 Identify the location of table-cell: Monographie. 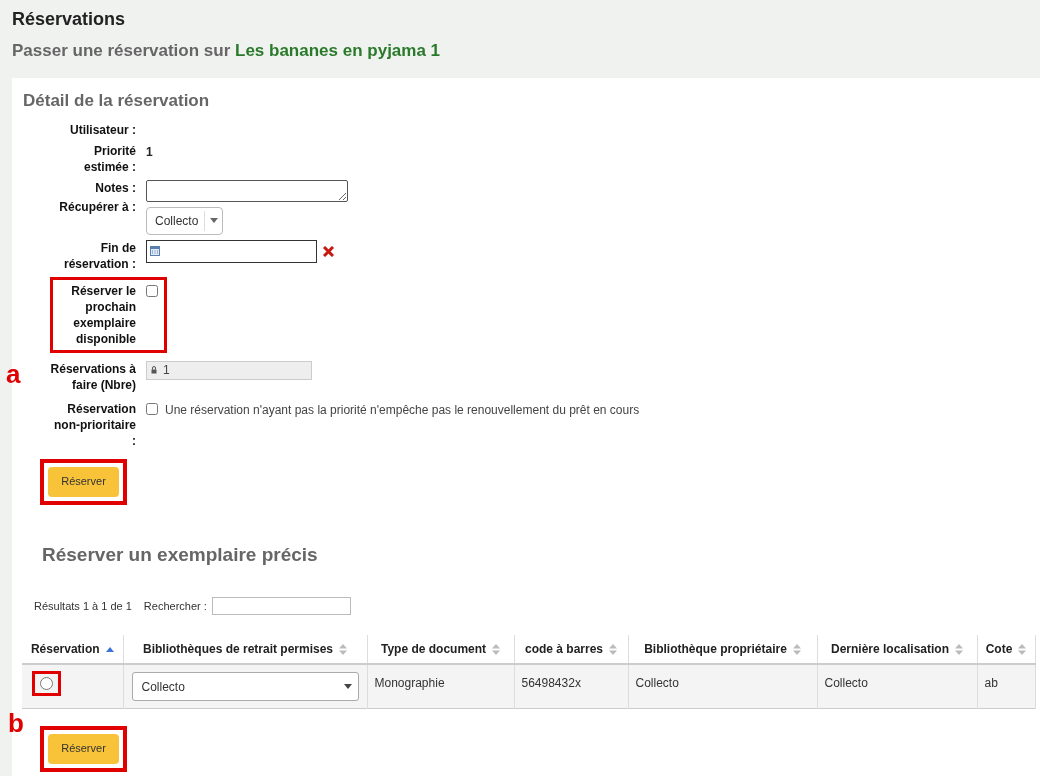
(409, 683).